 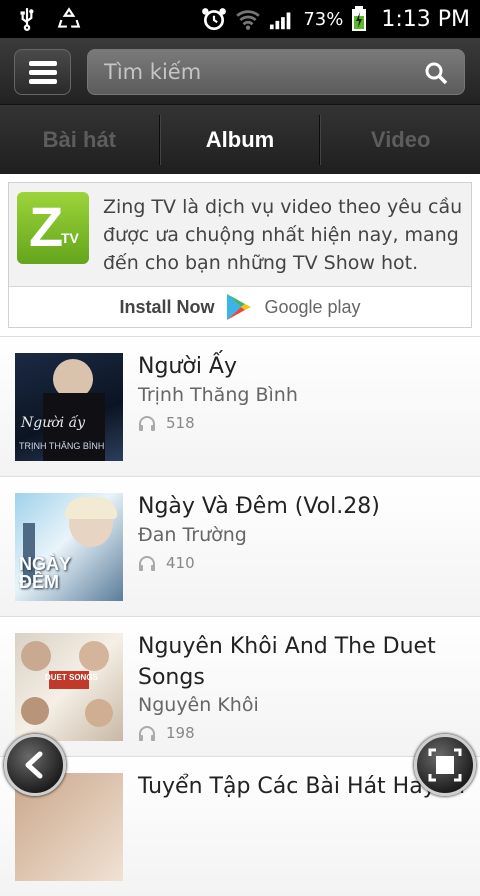 What do you see at coordinates (53, 228) in the screenshot?
I see `zing-tv-logo: Z TV` at bounding box center [53, 228].